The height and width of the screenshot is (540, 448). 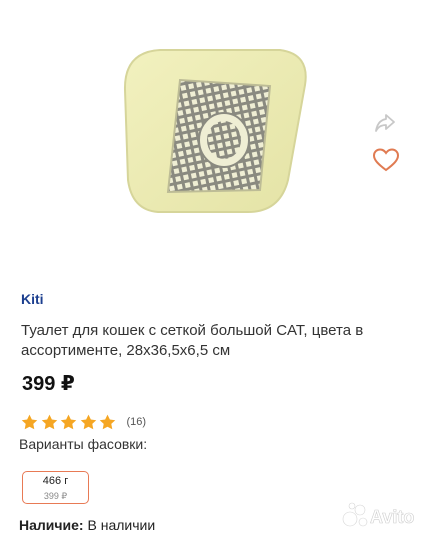 I want to click on availability-value: В наличии, so click(x=121, y=525).